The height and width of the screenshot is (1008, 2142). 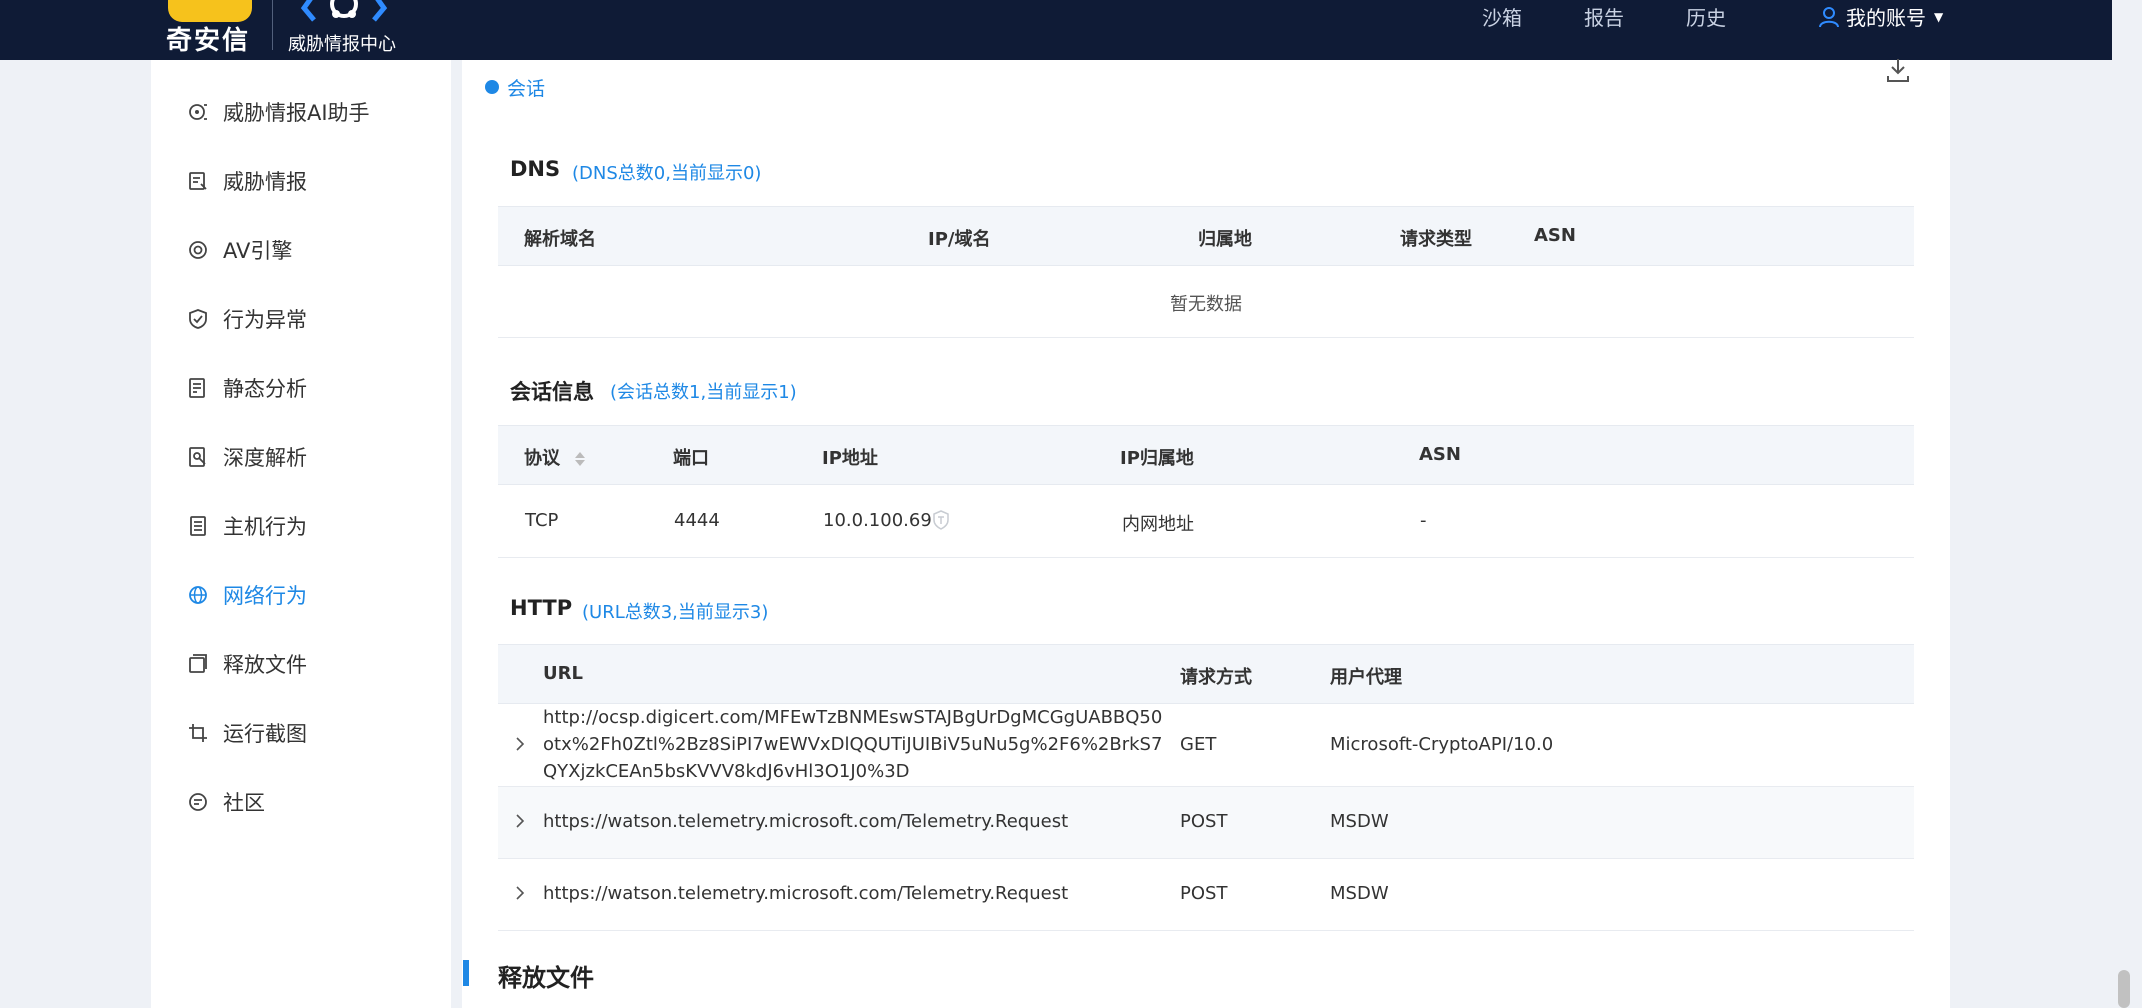 I want to click on sidebar-item-static-analysis: 静态分析, so click(x=247, y=388).